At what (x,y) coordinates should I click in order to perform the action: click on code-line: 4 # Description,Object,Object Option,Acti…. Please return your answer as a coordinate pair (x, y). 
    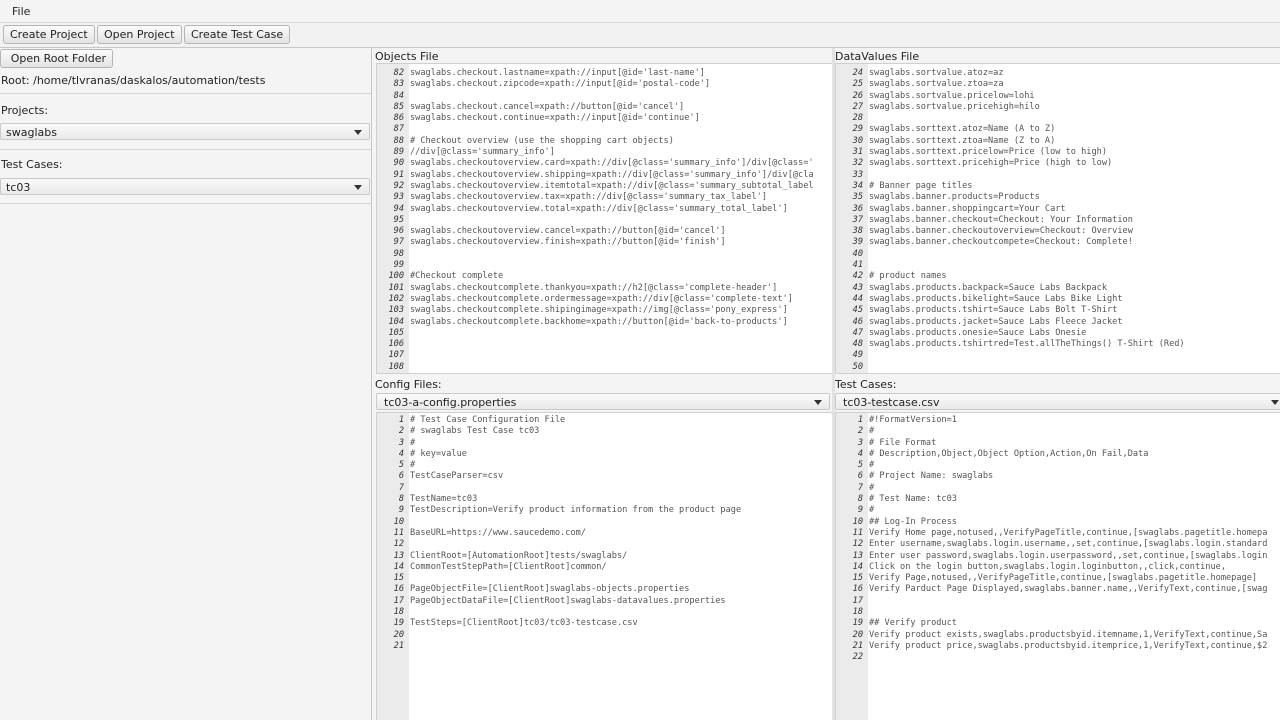
    Looking at the image, I should click on (1058, 454).